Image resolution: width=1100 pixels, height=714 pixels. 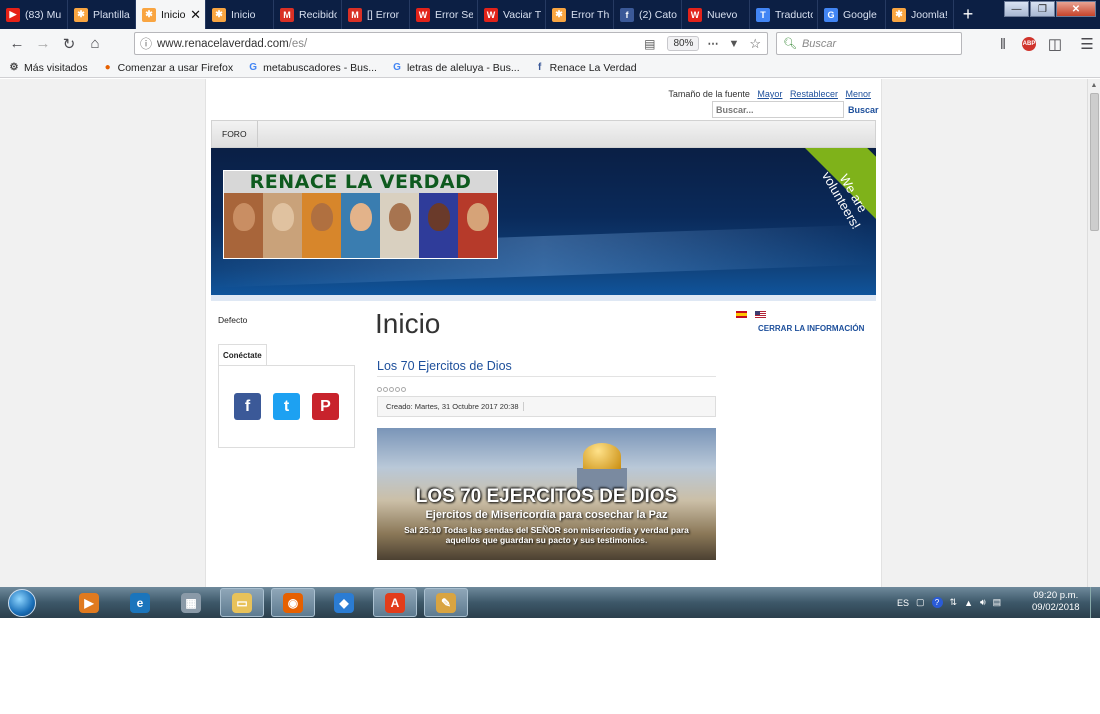 What do you see at coordinates (408, 323) in the screenshot?
I see `page-title: Inicio` at bounding box center [408, 323].